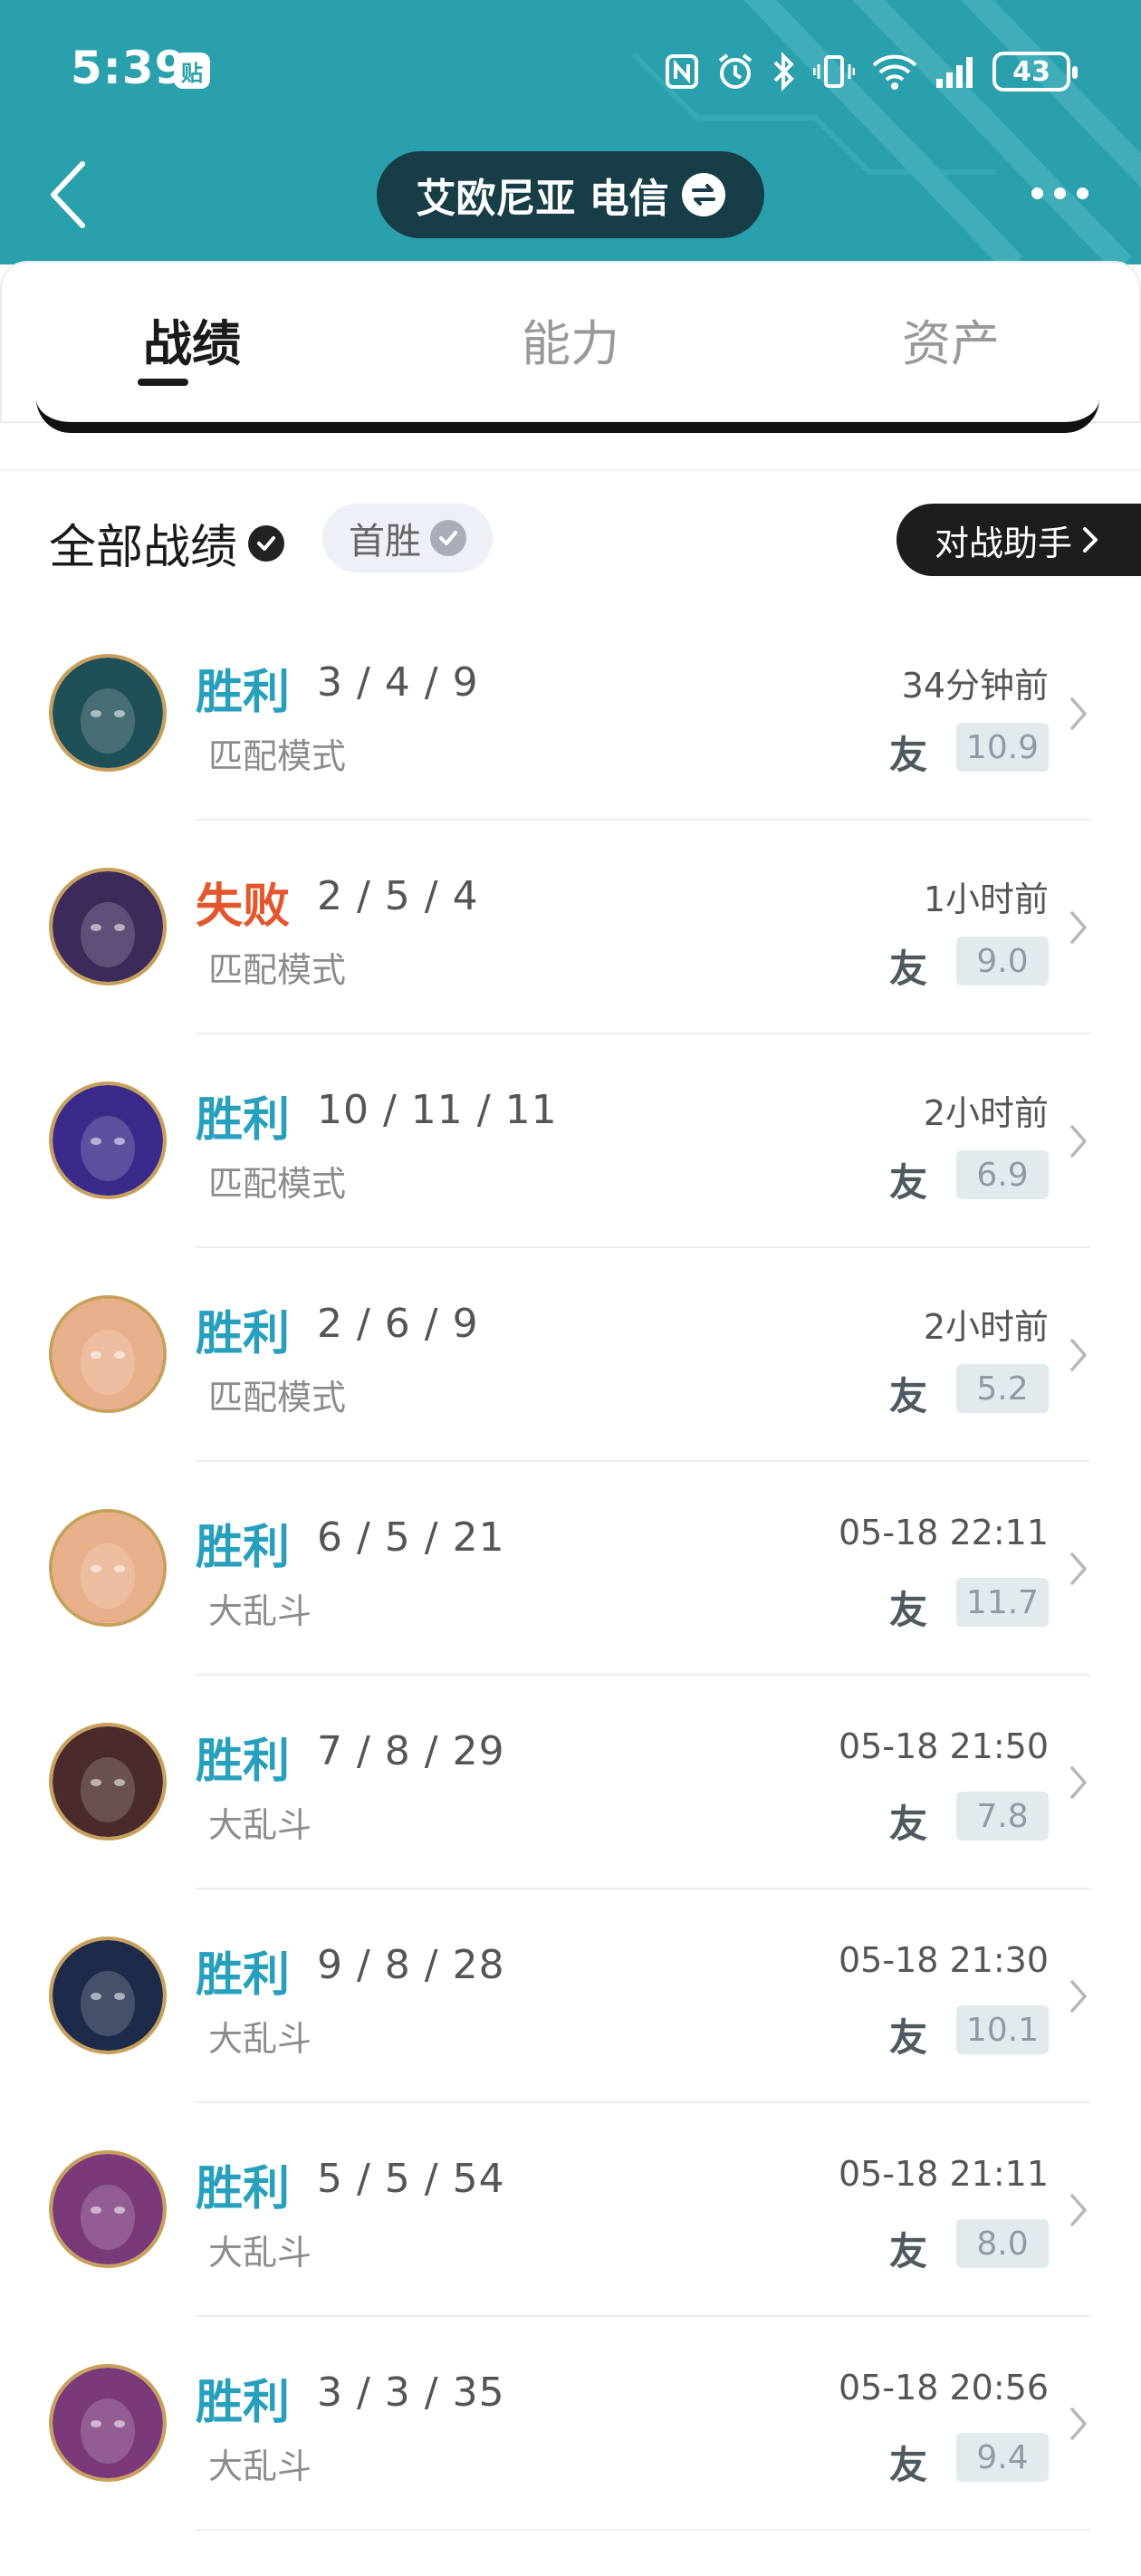  I want to click on kda-score: 2 / 6 / 9, so click(398, 1324).